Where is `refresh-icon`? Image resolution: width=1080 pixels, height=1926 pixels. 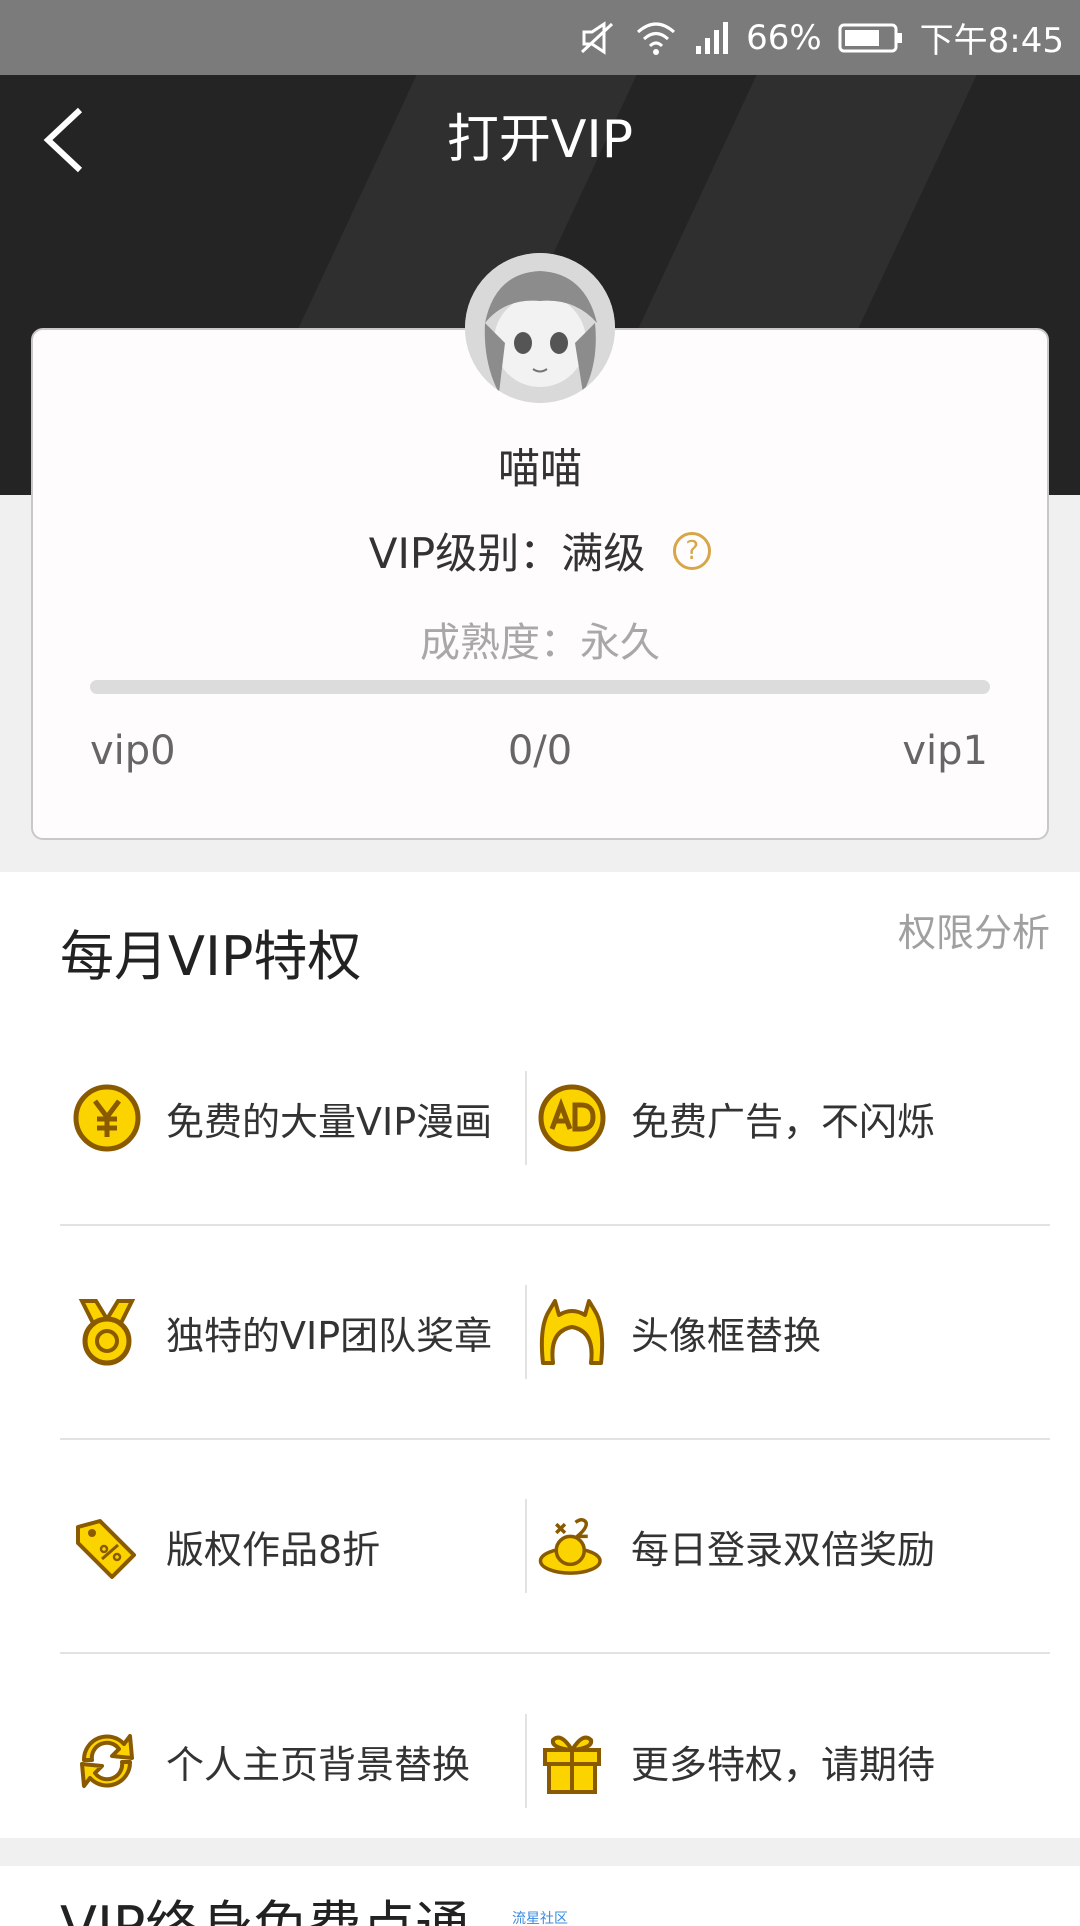 refresh-icon is located at coordinates (107, 1761).